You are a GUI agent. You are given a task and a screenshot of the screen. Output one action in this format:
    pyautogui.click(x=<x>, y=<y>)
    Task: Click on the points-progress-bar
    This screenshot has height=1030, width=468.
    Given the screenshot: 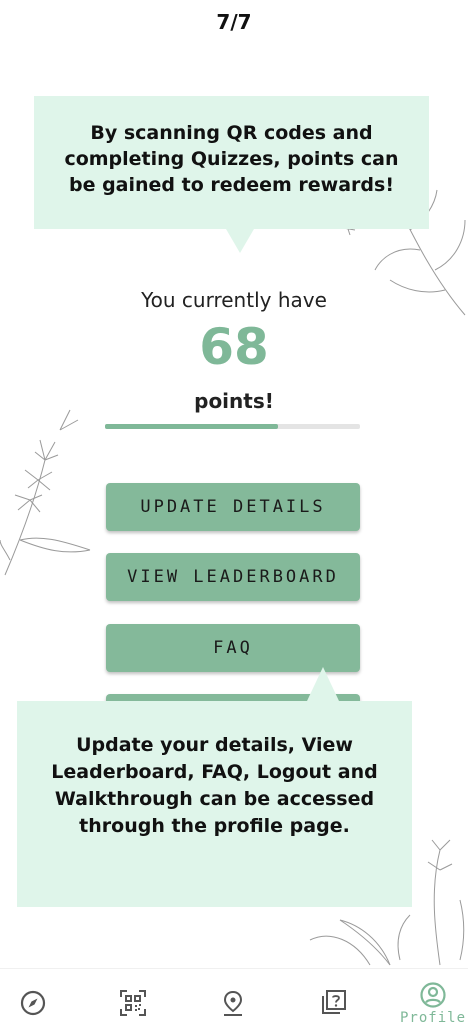 What is the action you would take?
    pyautogui.click(x=232, y=426)
    